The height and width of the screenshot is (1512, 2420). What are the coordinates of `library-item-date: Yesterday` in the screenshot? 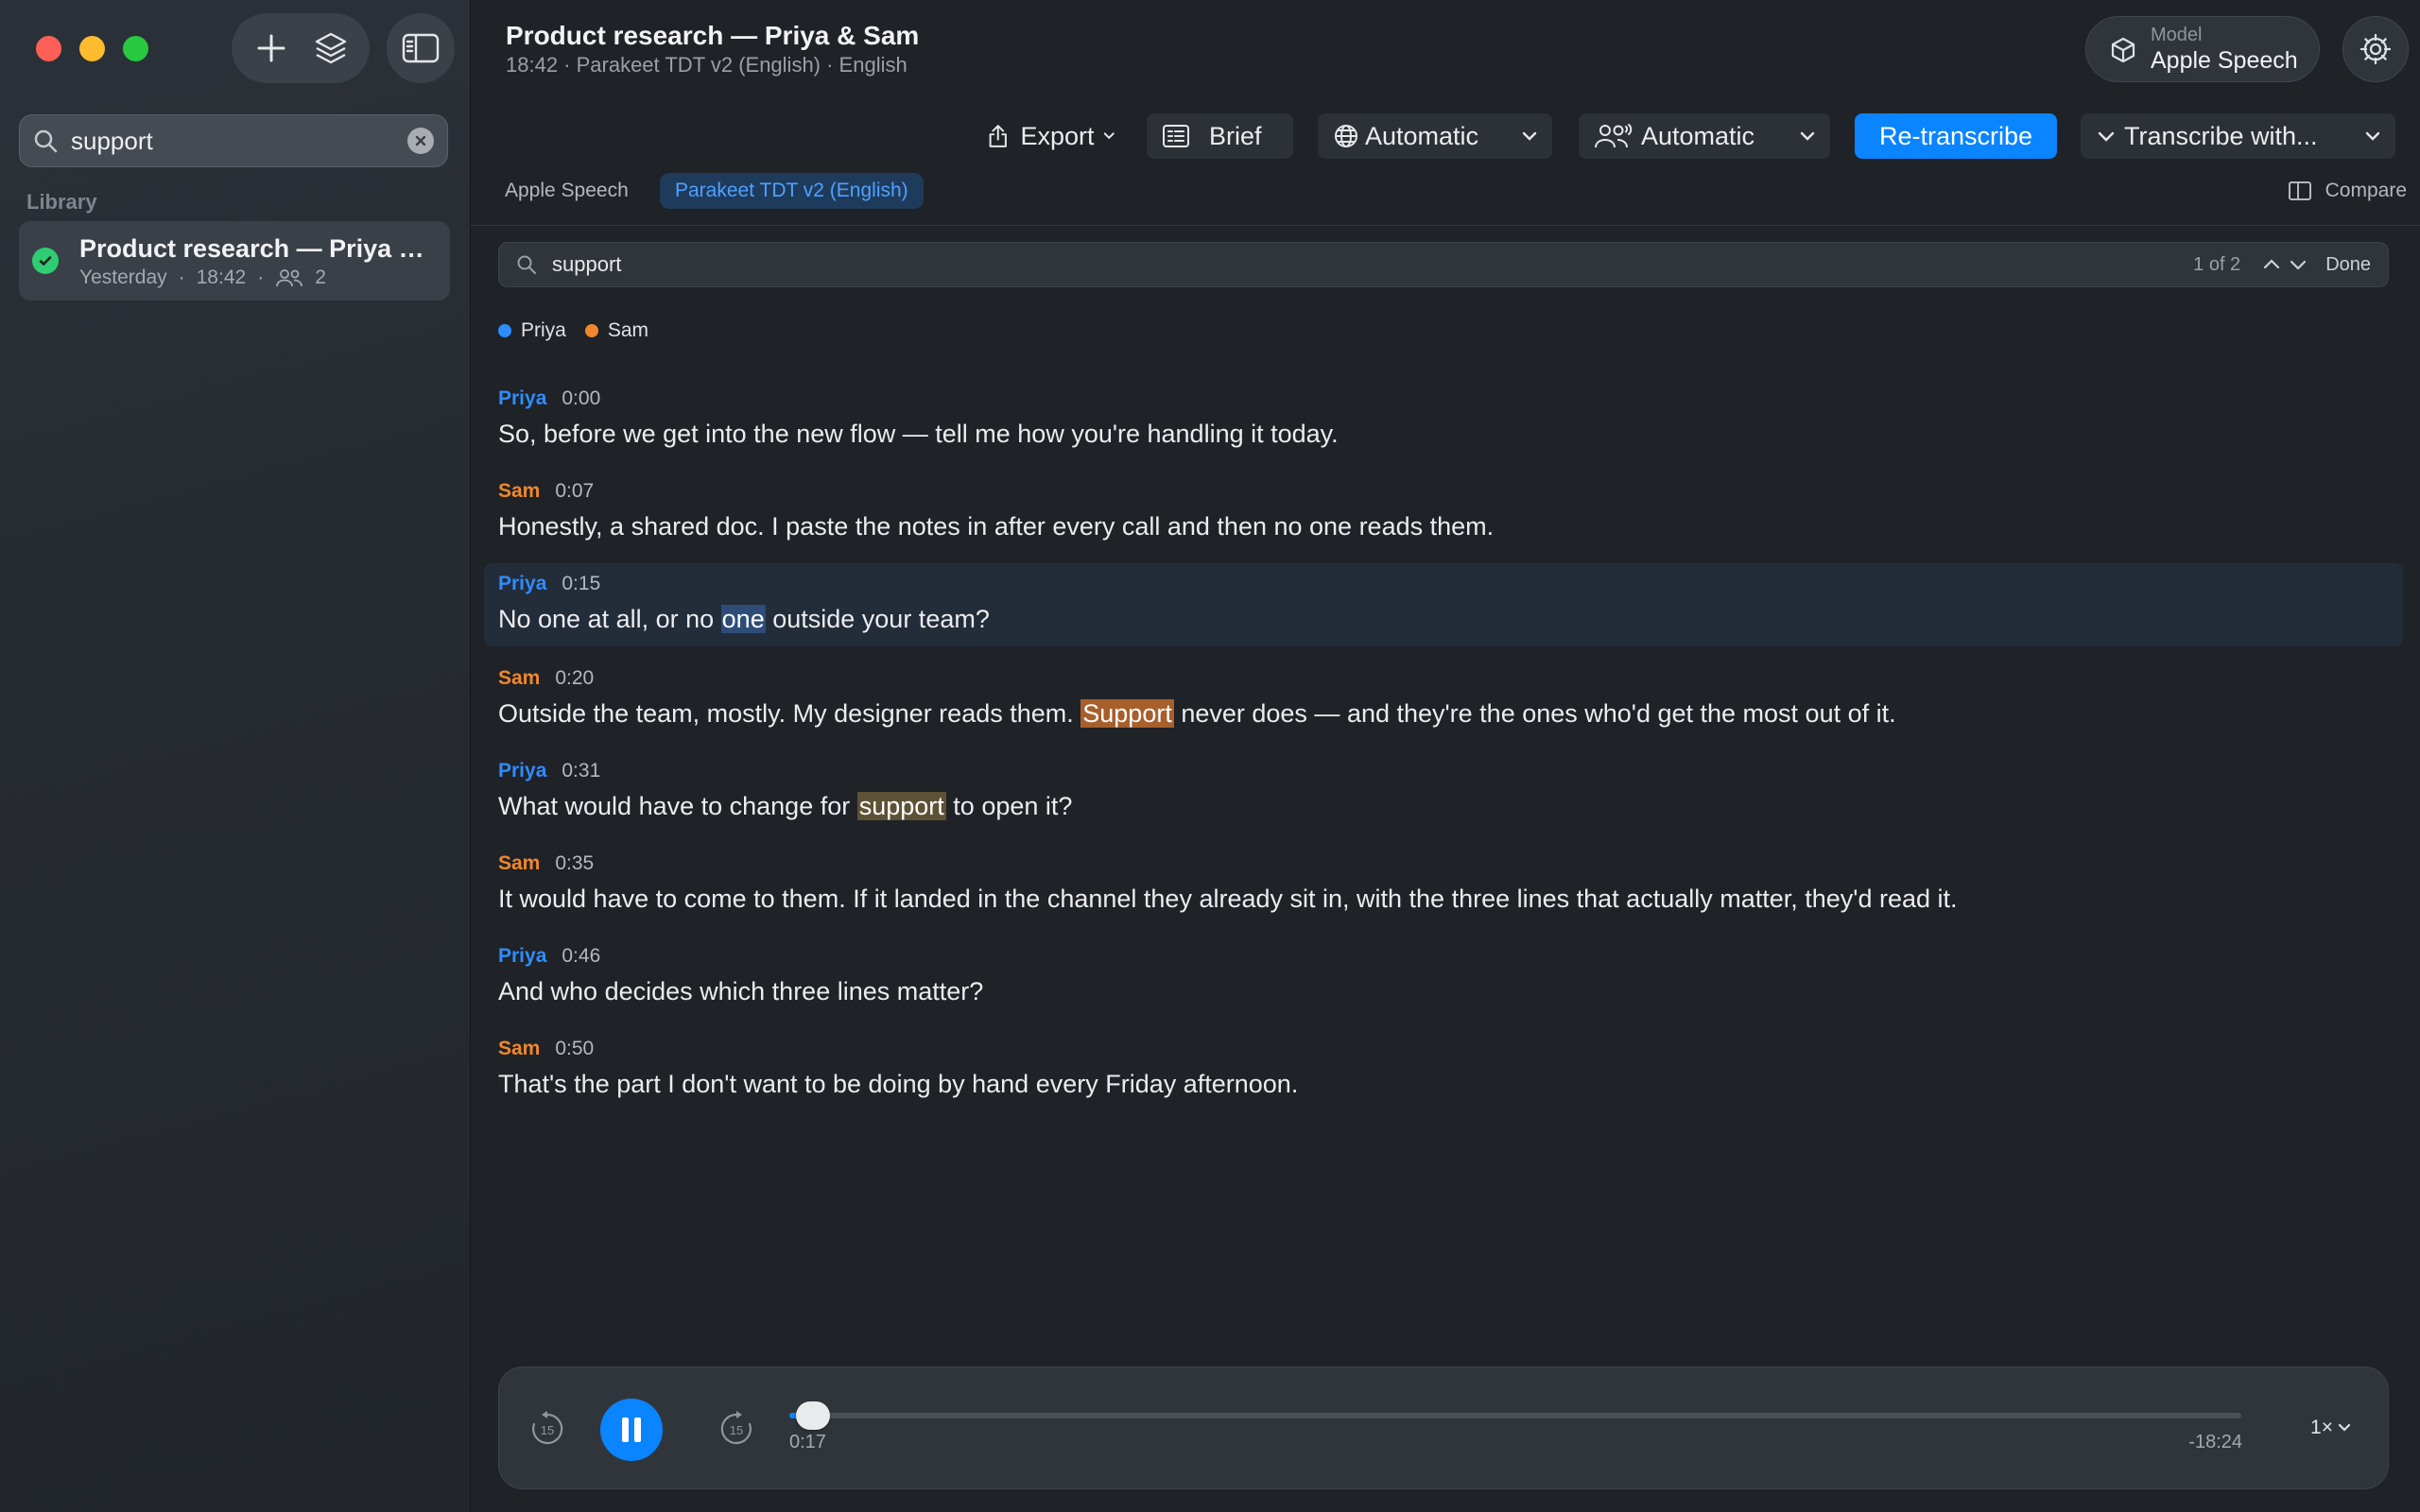 It's located at (123, 277).